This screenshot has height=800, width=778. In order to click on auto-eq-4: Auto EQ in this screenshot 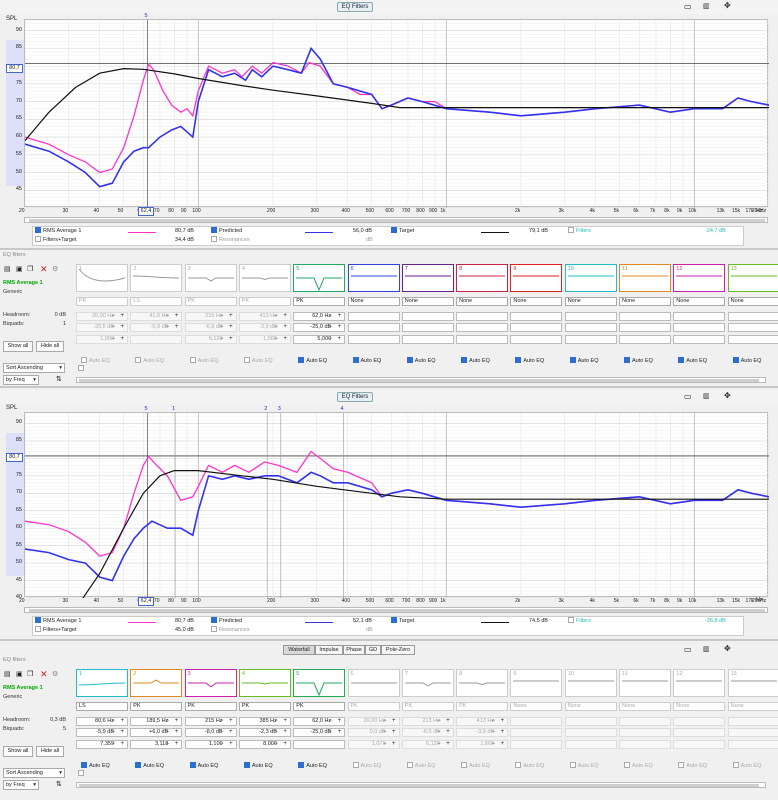, I will do `click(258, 360)`.